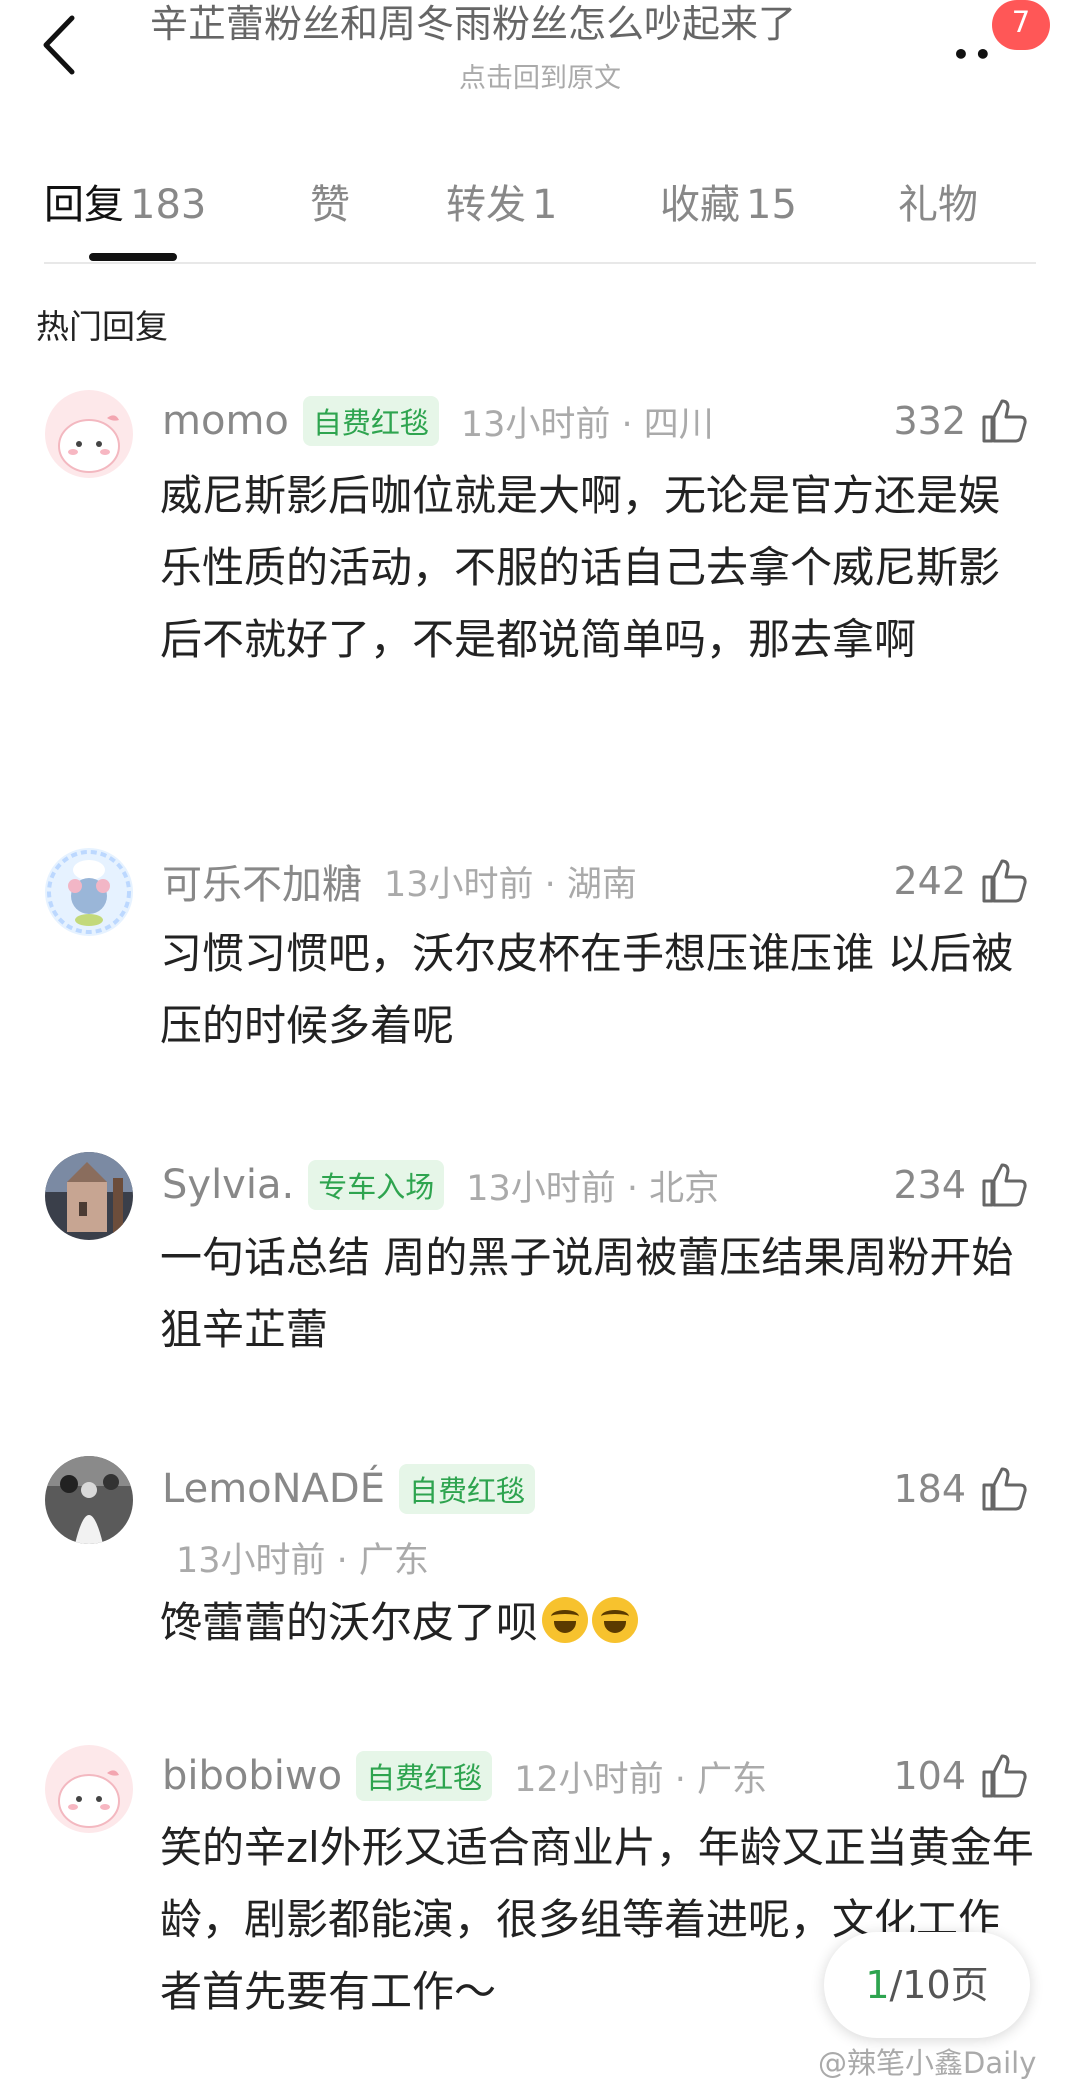 The height and width of the screenshot is (2088, 1080). I want to click on tabs-divider, so click(540, 263).